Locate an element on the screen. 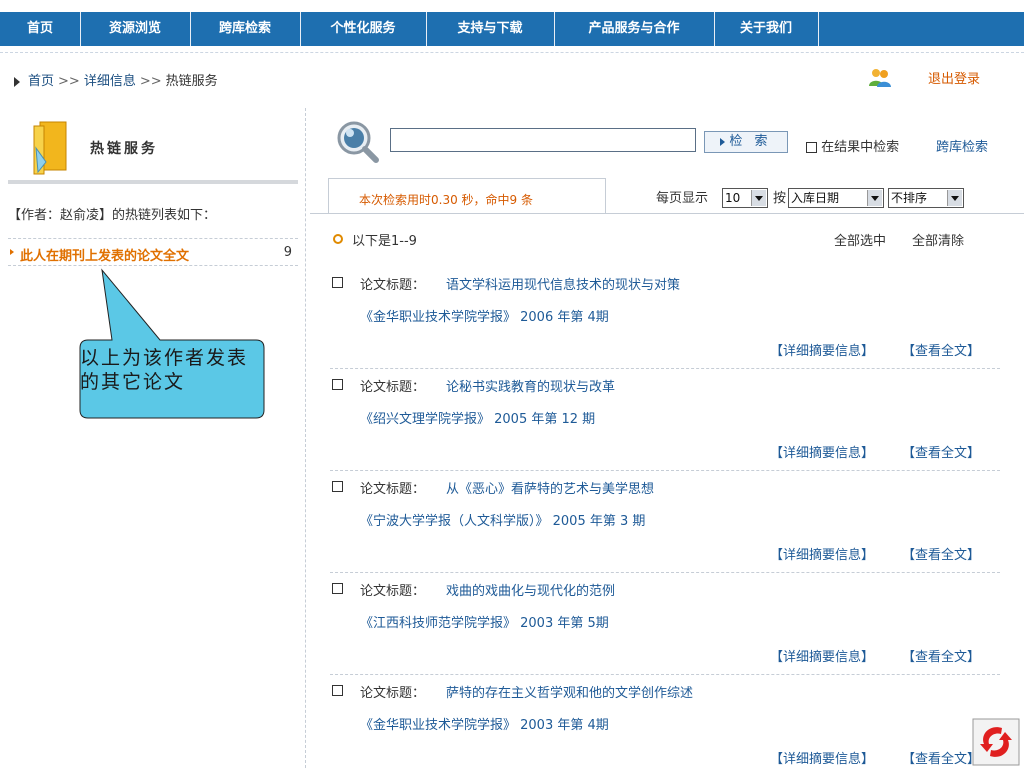 The height and width of the screenshot is (768, 1024). callout-text: 以上为该作者发表的其它论文 is located at coordinates (164, 370).